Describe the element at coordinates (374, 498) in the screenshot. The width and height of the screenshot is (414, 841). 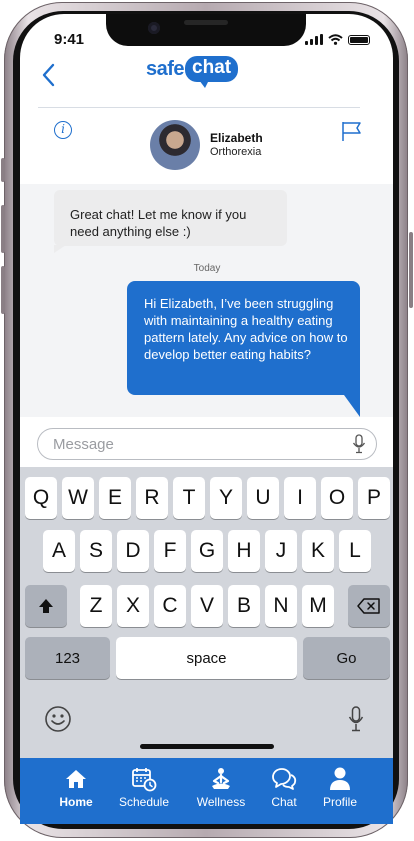
I see `key-letter: P` at that location.